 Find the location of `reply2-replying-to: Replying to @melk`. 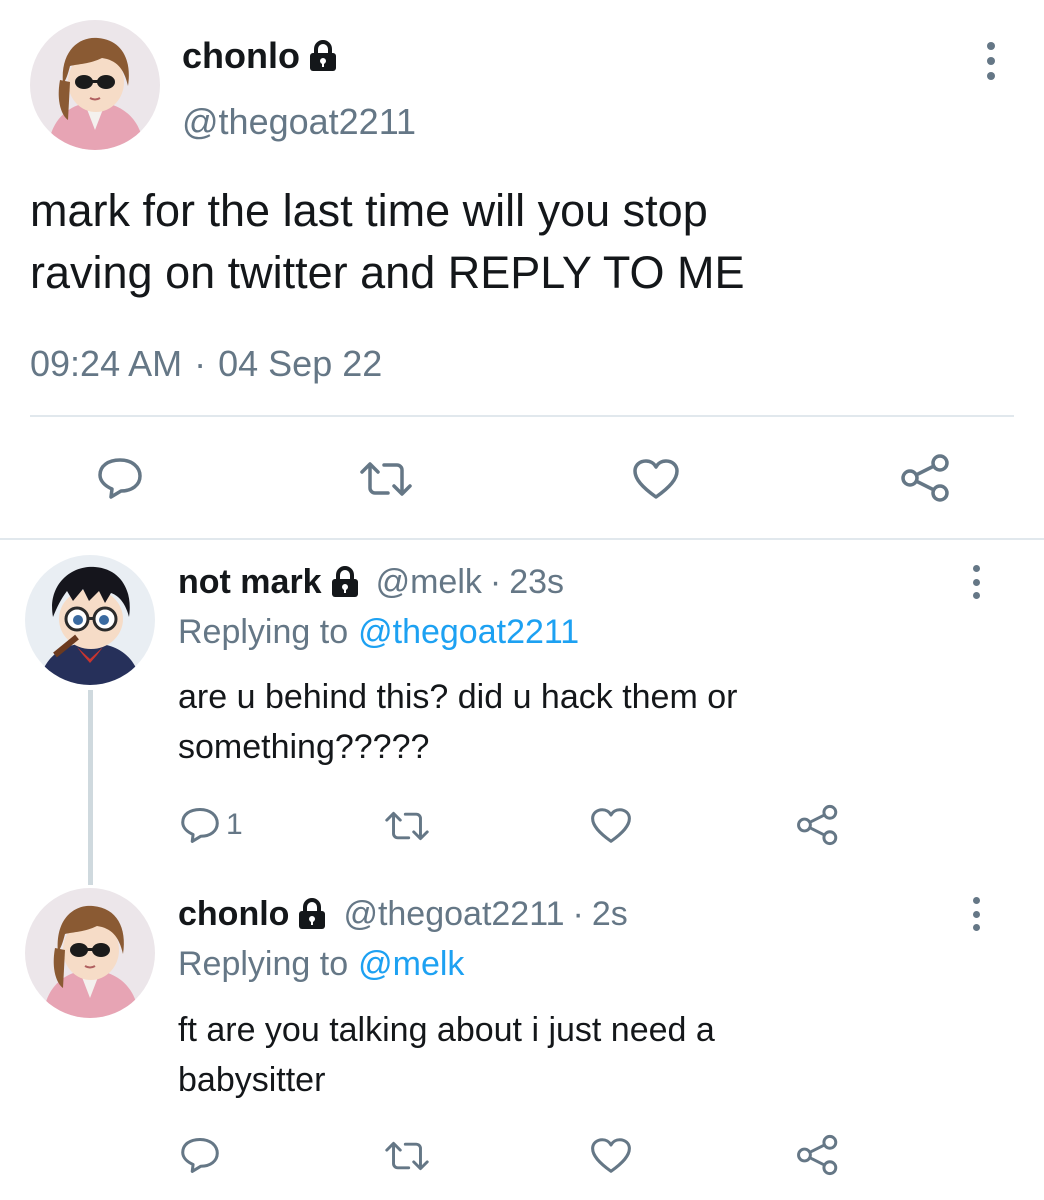

reply2-replying-to: Replying to @melk is located at coordinates (321, 964).